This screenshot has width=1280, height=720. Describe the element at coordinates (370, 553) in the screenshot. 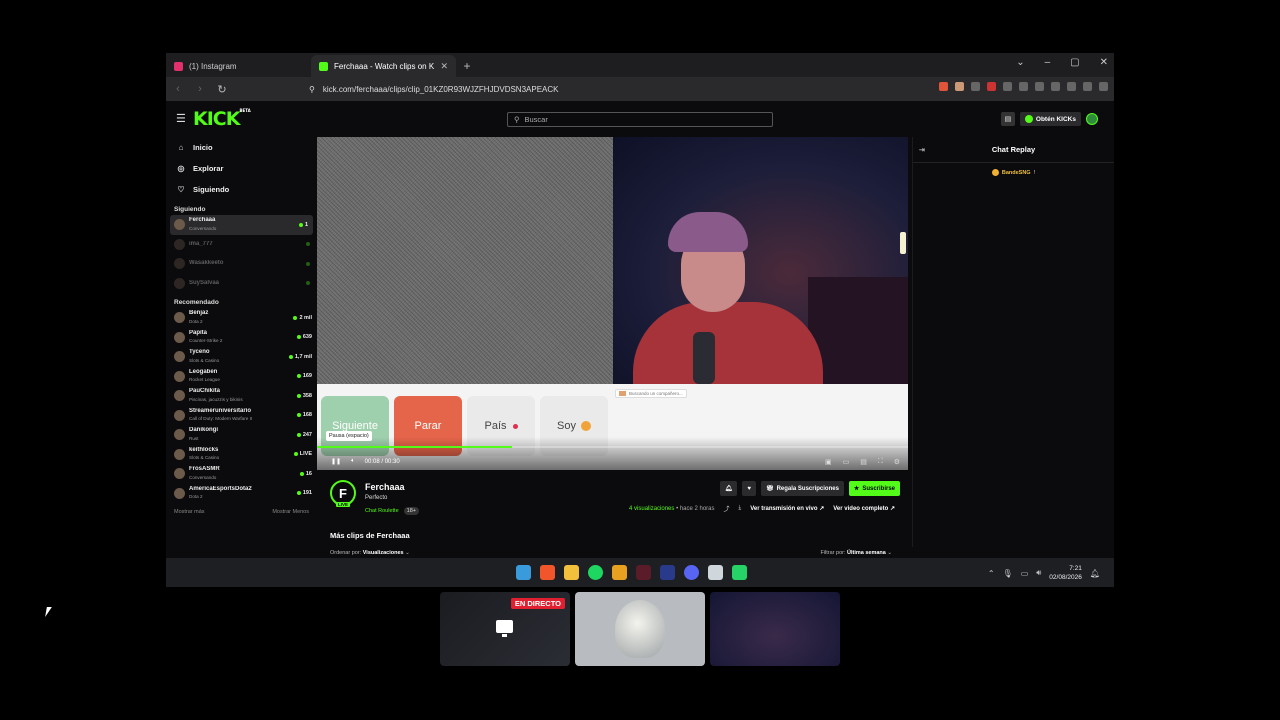

I see `order-by: Ordenar por: Visualizaciones ⌄` at that location.